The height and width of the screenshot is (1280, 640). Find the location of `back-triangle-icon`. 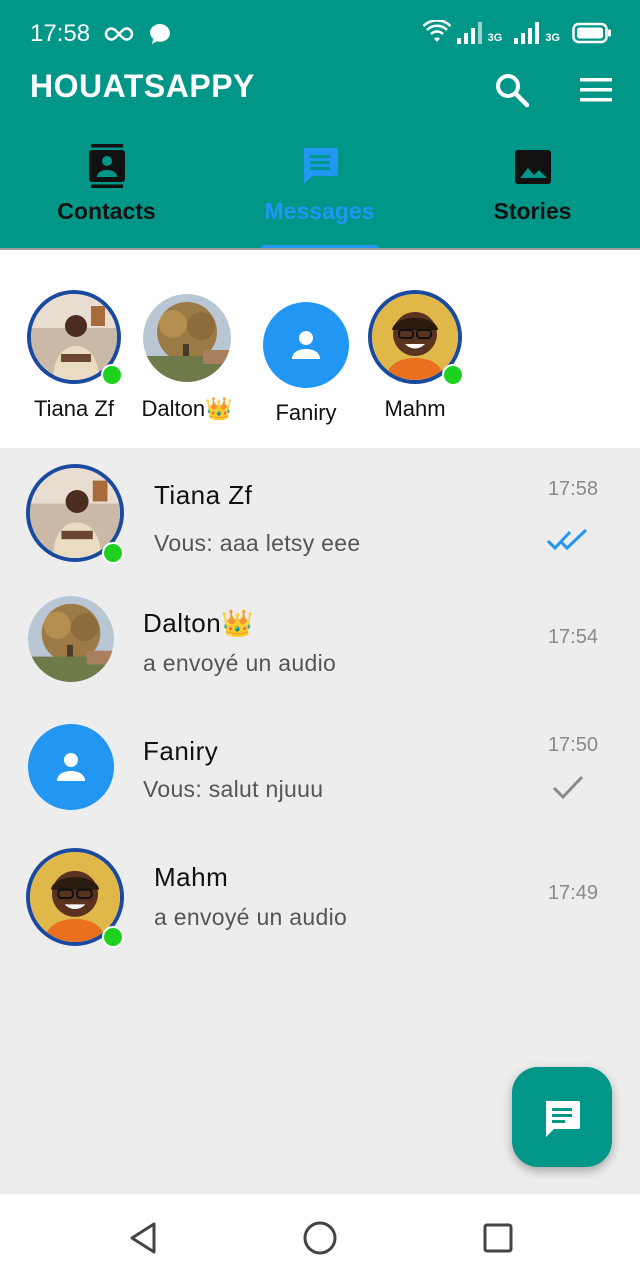

back-triangle-icon is located at coordinates (143, 1238).